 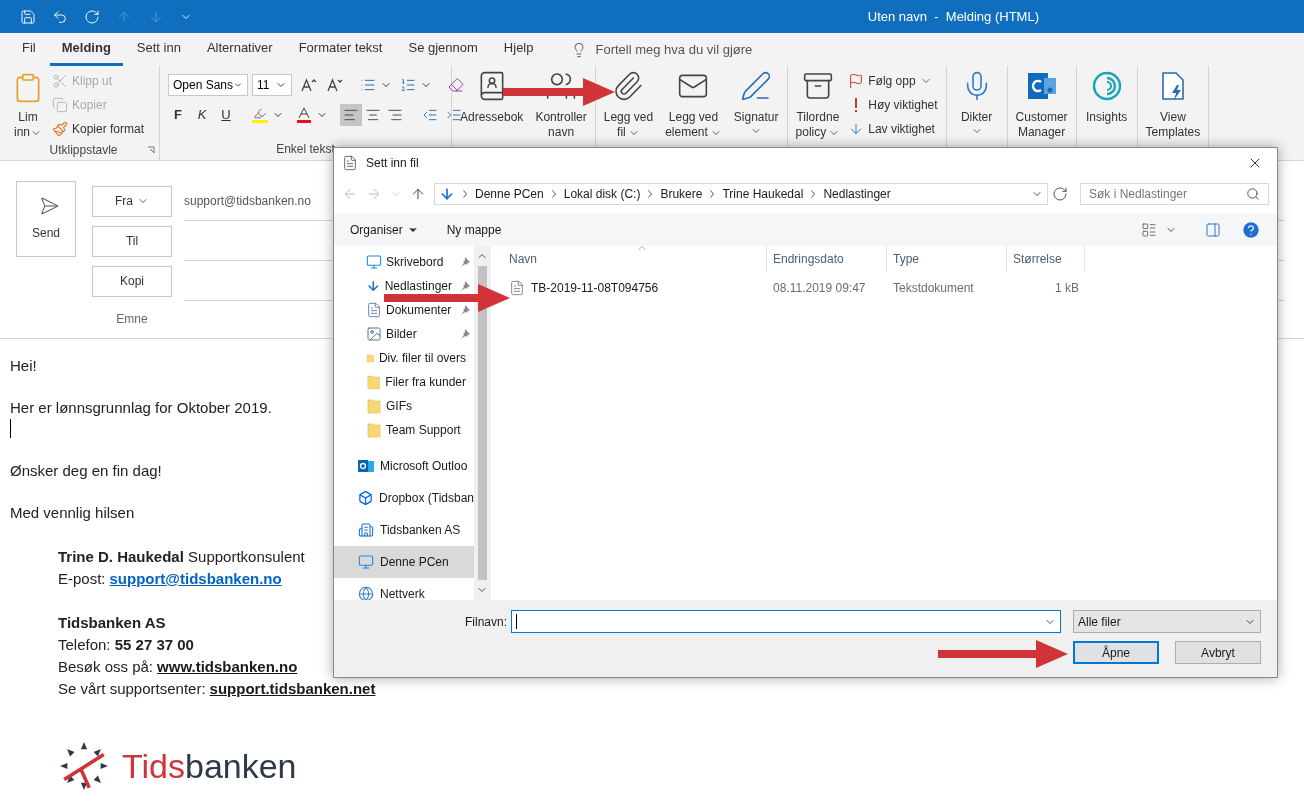 What do you see at coordinates (423, 430) in the screenshot?
I see `nav-item: Team Support` at bounding box center [423, 430].